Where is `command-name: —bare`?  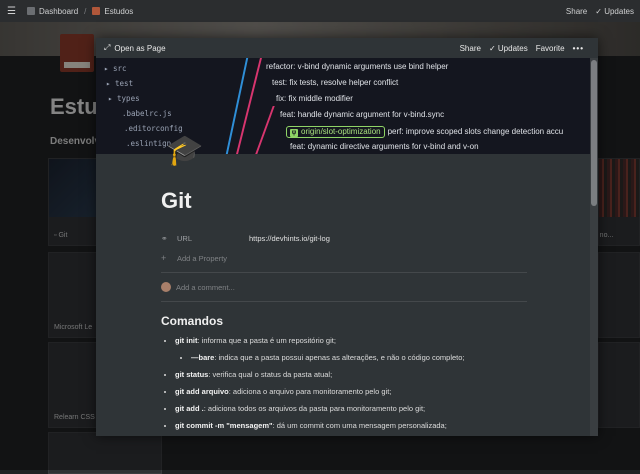 command-name: —bare is located at coordinates (203, 357).